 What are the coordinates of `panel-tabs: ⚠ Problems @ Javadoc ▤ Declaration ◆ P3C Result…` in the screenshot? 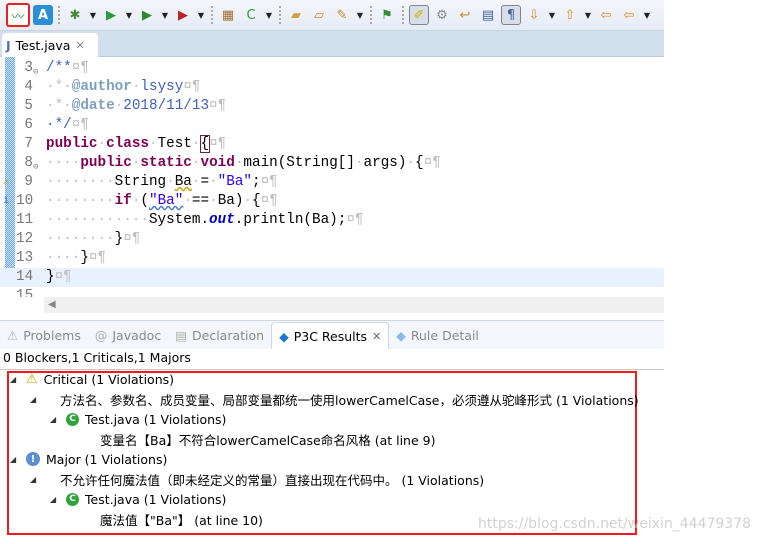 It's located at (332, 334).